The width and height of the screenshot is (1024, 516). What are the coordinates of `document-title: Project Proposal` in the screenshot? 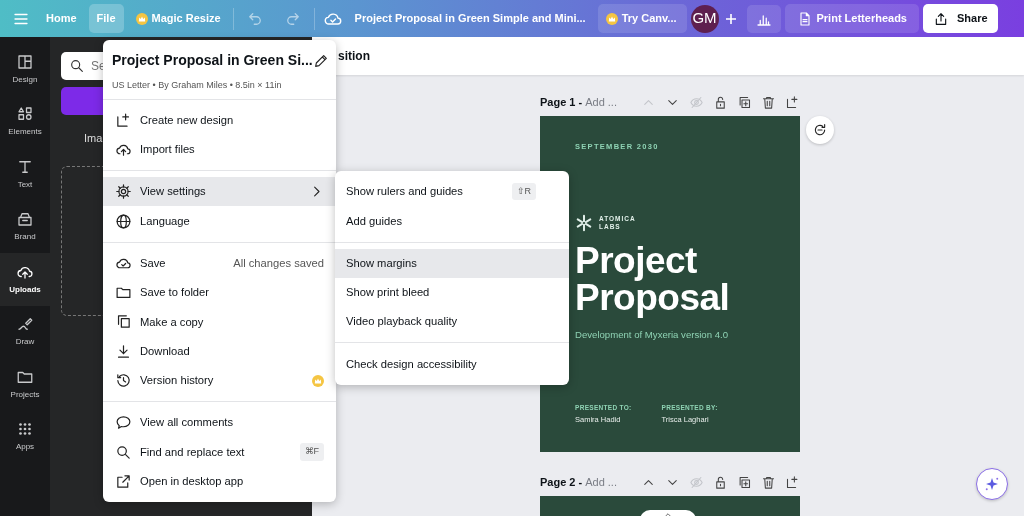 It's located at (653, 279).